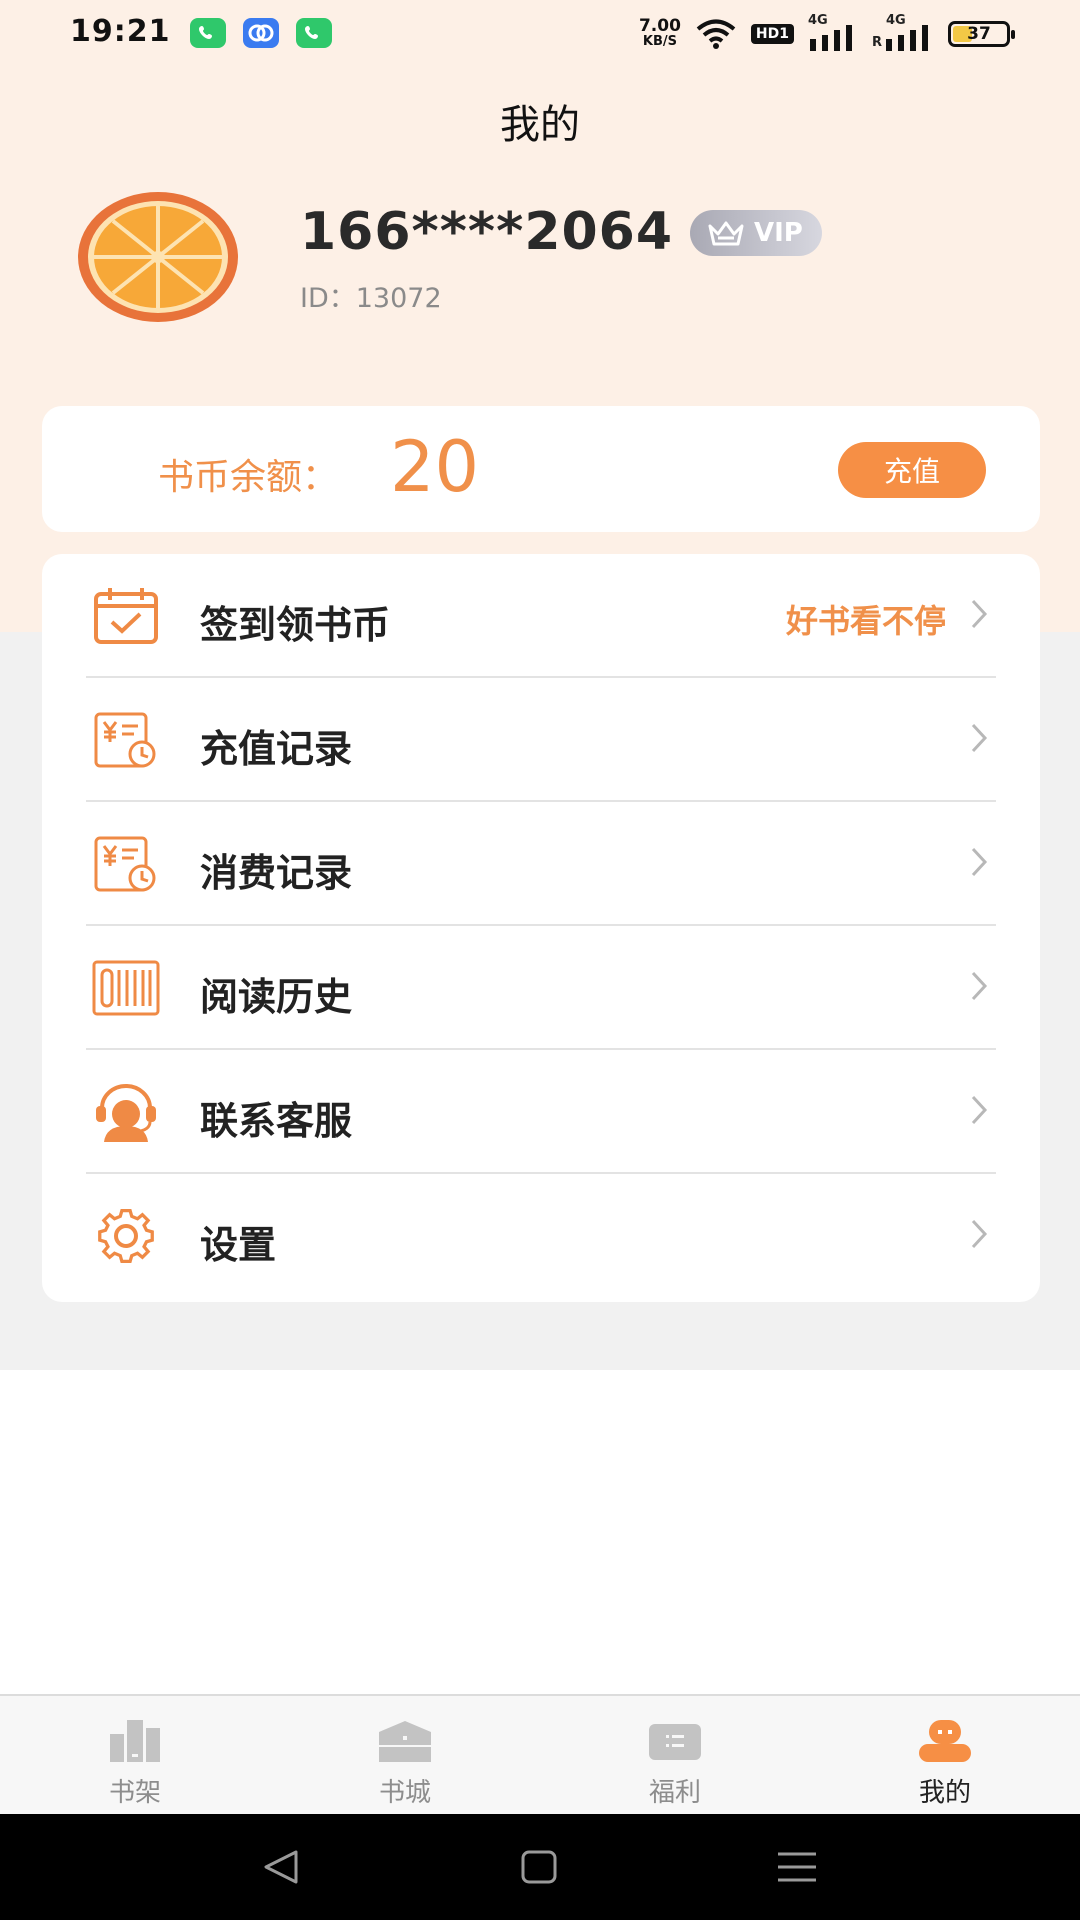 The image size is (1080, 1920). Describe the element at coordinates (435, 467) in the screenshot. I see `balance-value: 20` at that location.